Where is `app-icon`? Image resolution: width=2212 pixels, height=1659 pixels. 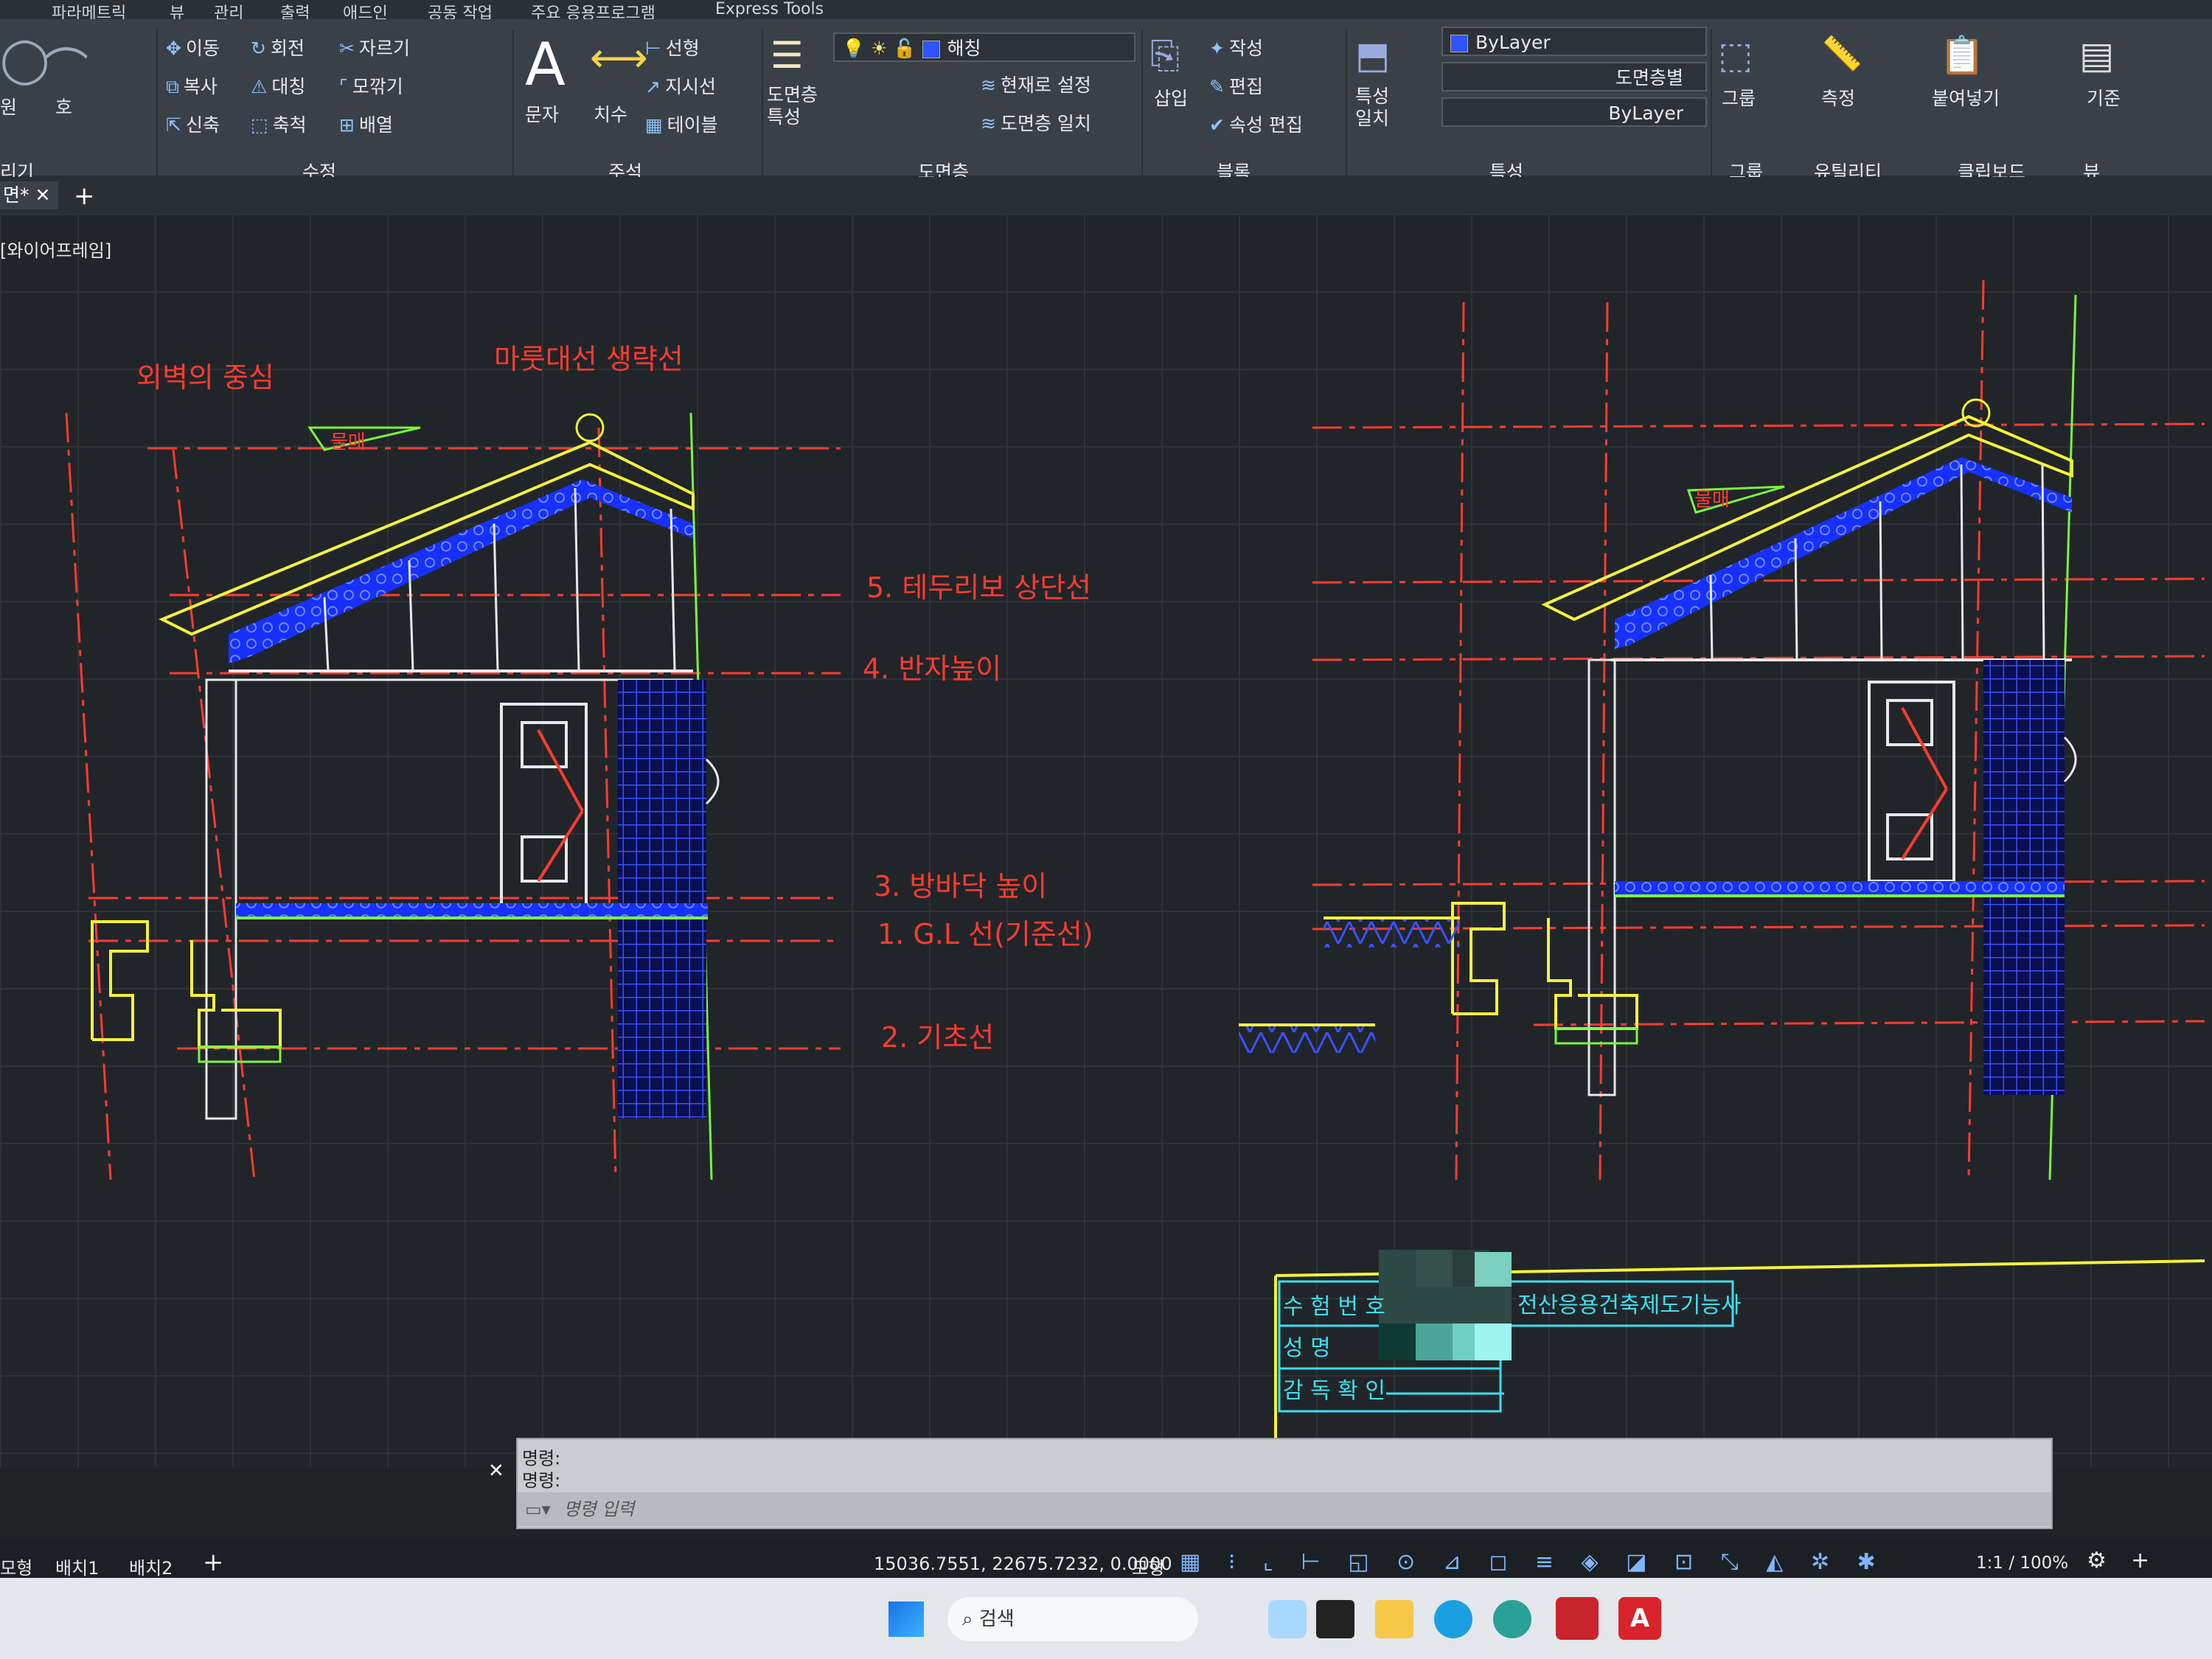
app-icon is located at coordinates (1512, 1619).